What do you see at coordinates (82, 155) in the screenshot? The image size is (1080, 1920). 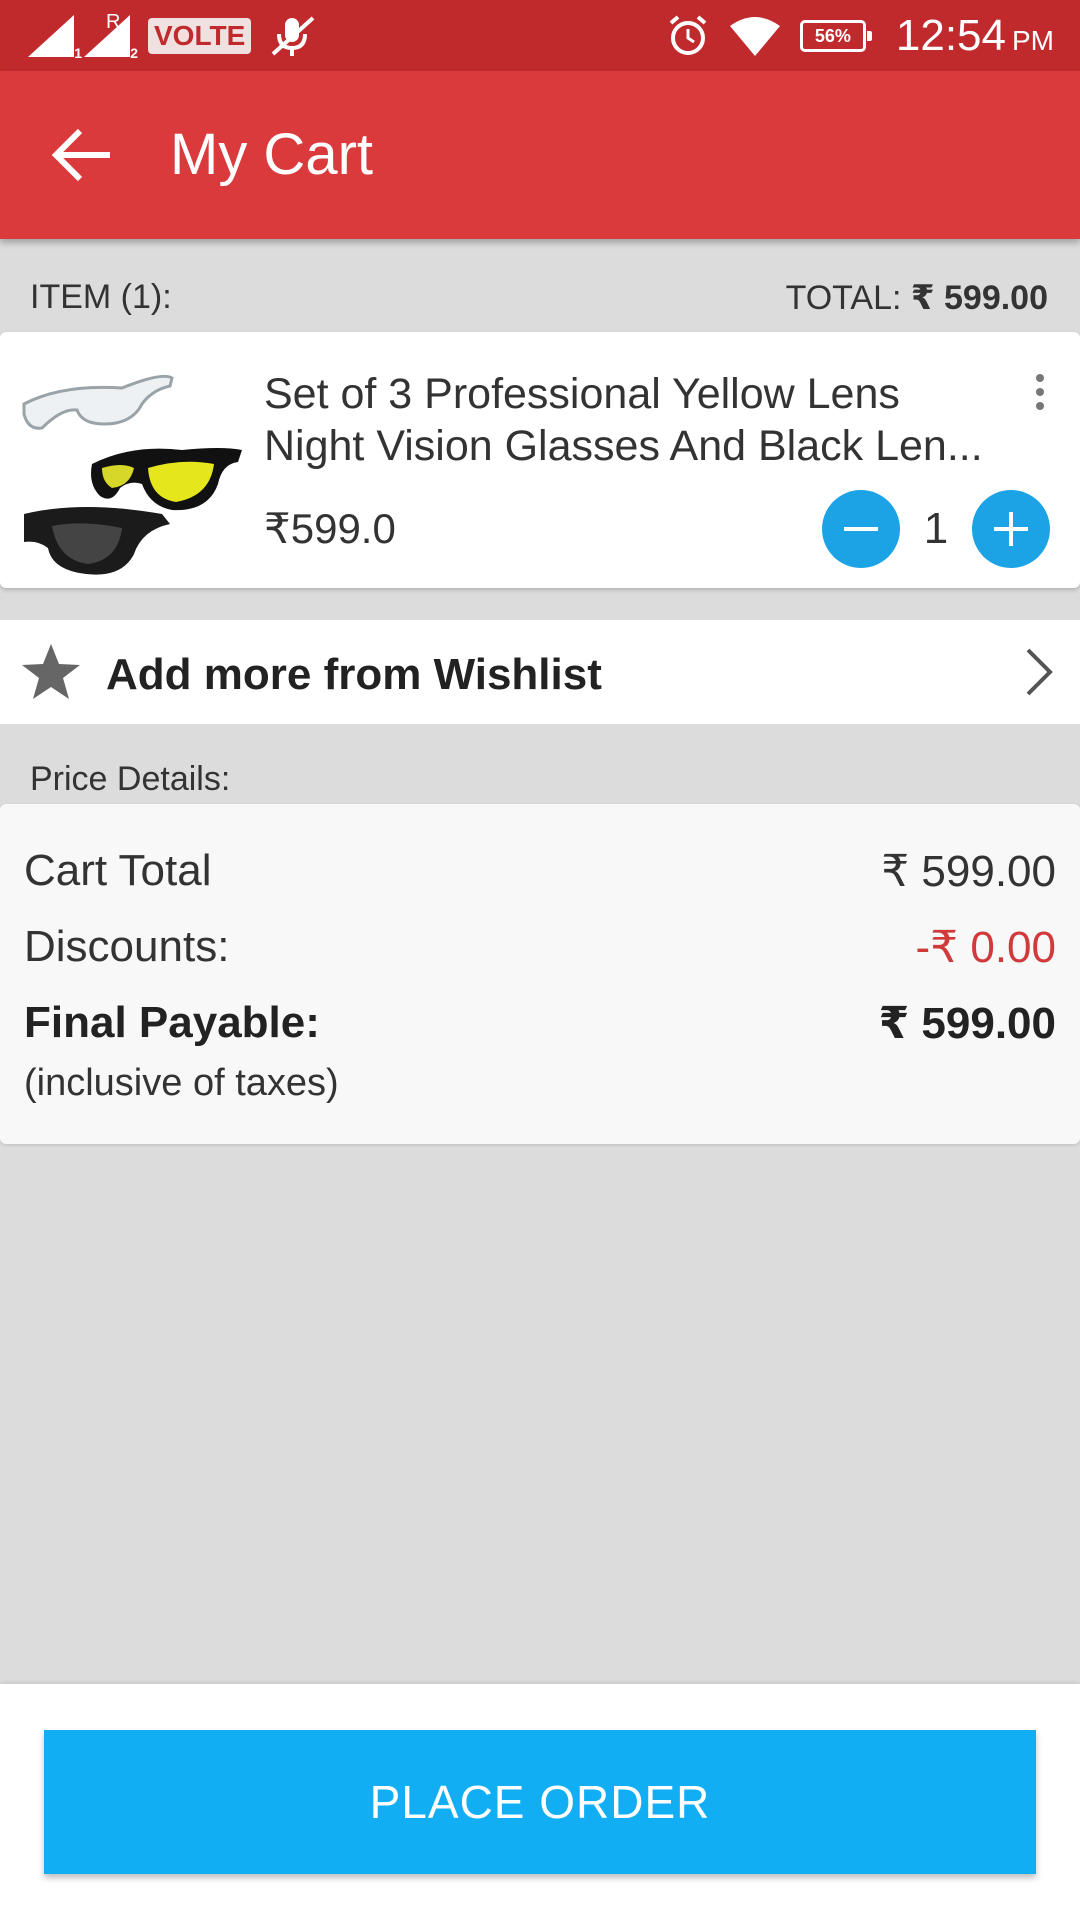 I see `back-arrow-icon` at bounding box center [82, 155].